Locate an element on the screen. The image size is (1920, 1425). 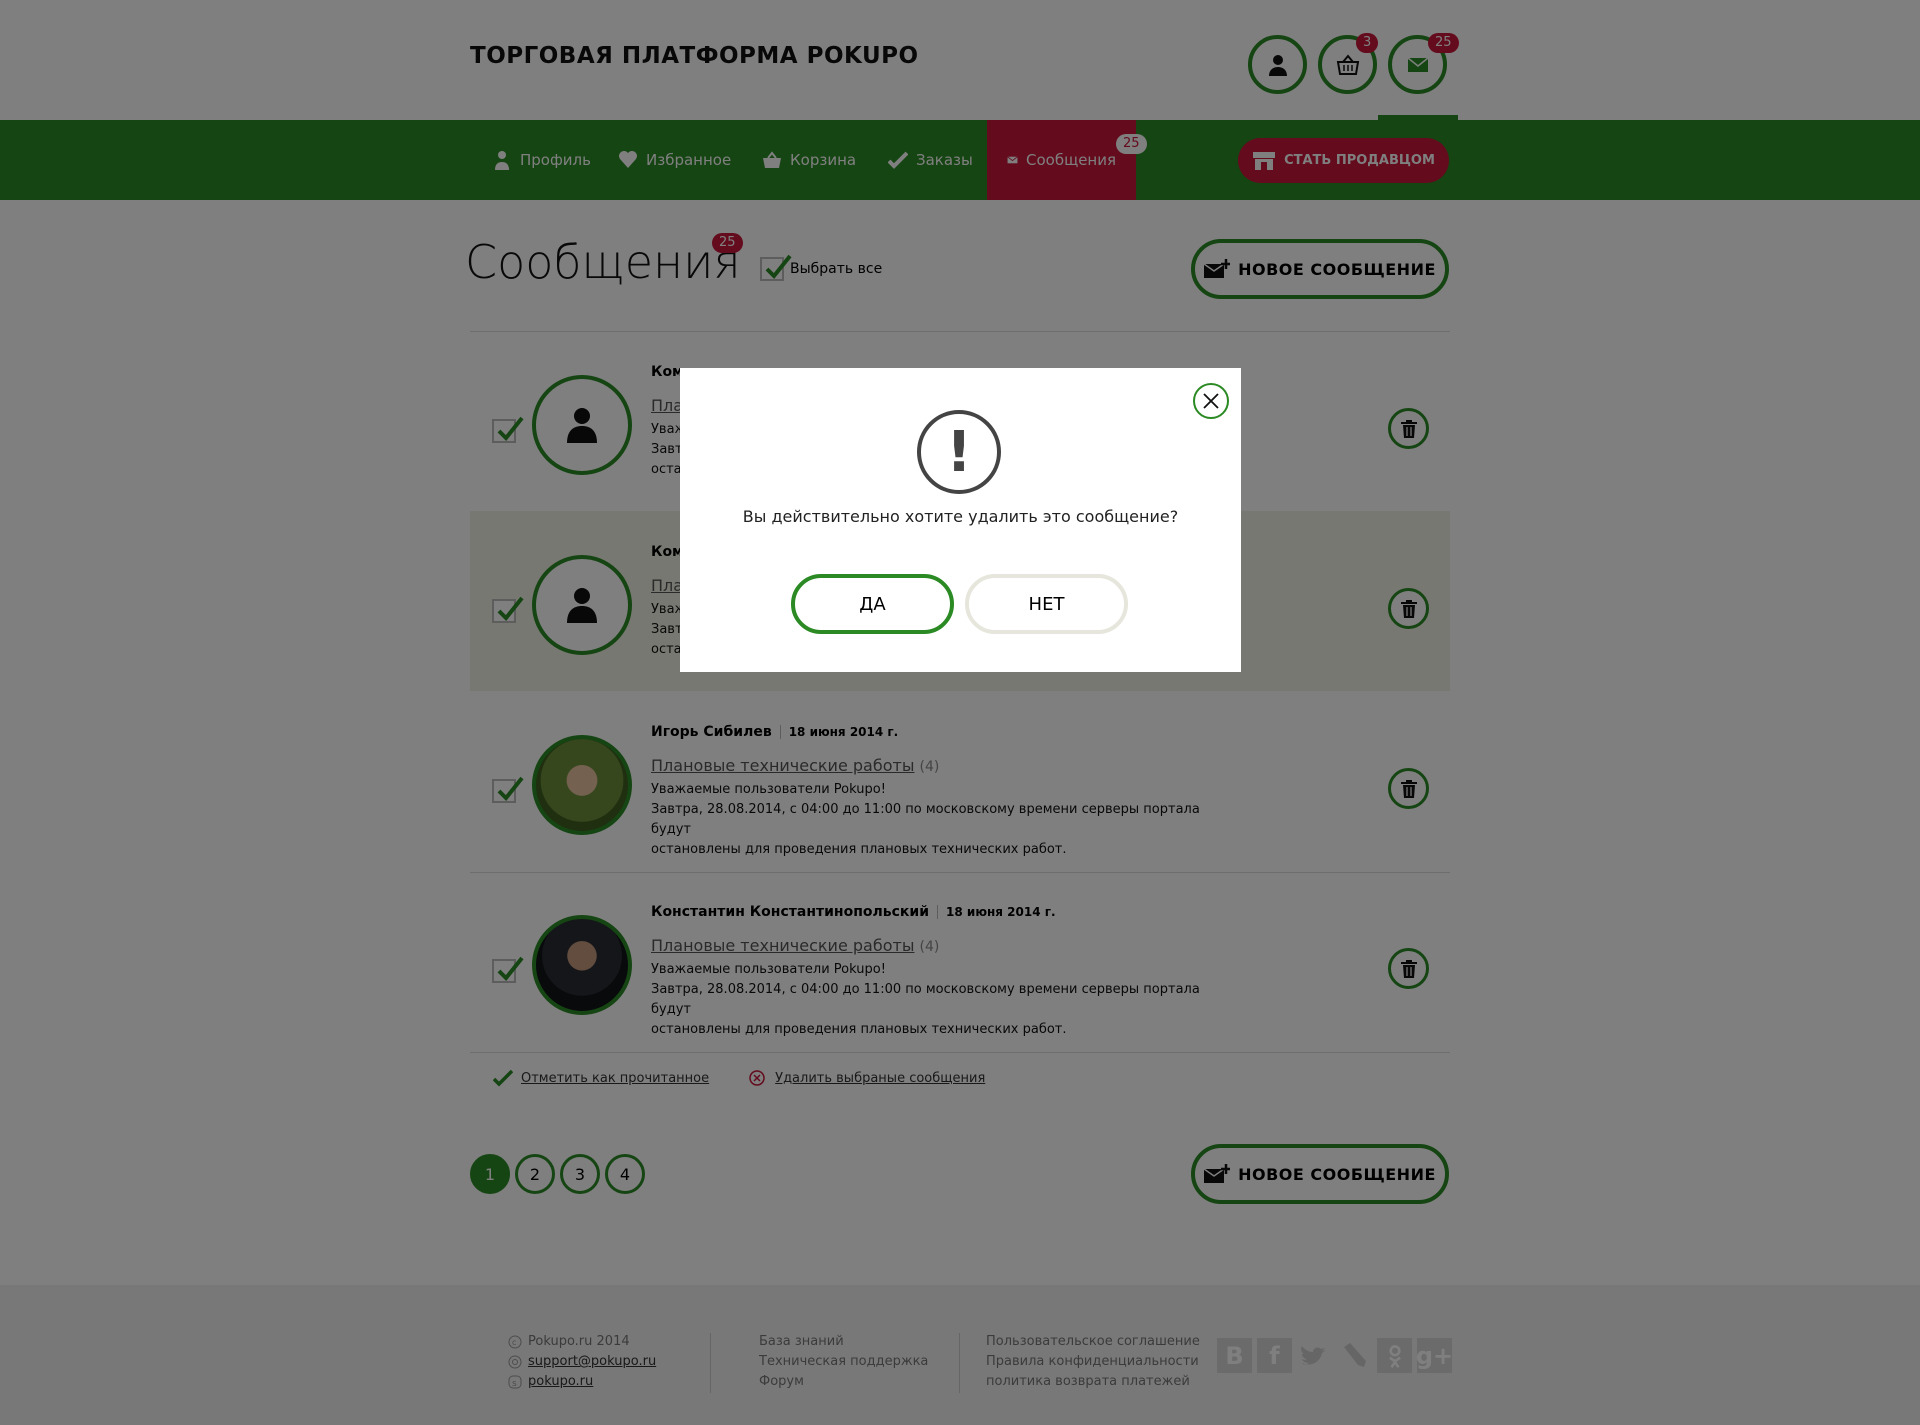
confirm-no-button: НЕТ is located at coordinates (1046, 604).